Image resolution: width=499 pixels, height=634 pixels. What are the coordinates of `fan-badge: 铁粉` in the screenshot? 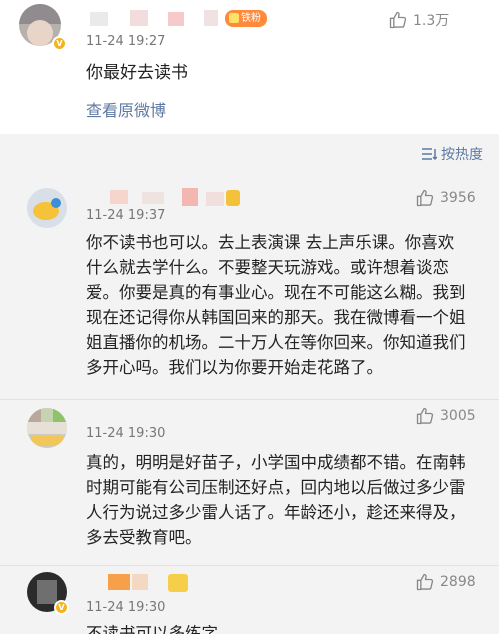 It's located at (246, 18).